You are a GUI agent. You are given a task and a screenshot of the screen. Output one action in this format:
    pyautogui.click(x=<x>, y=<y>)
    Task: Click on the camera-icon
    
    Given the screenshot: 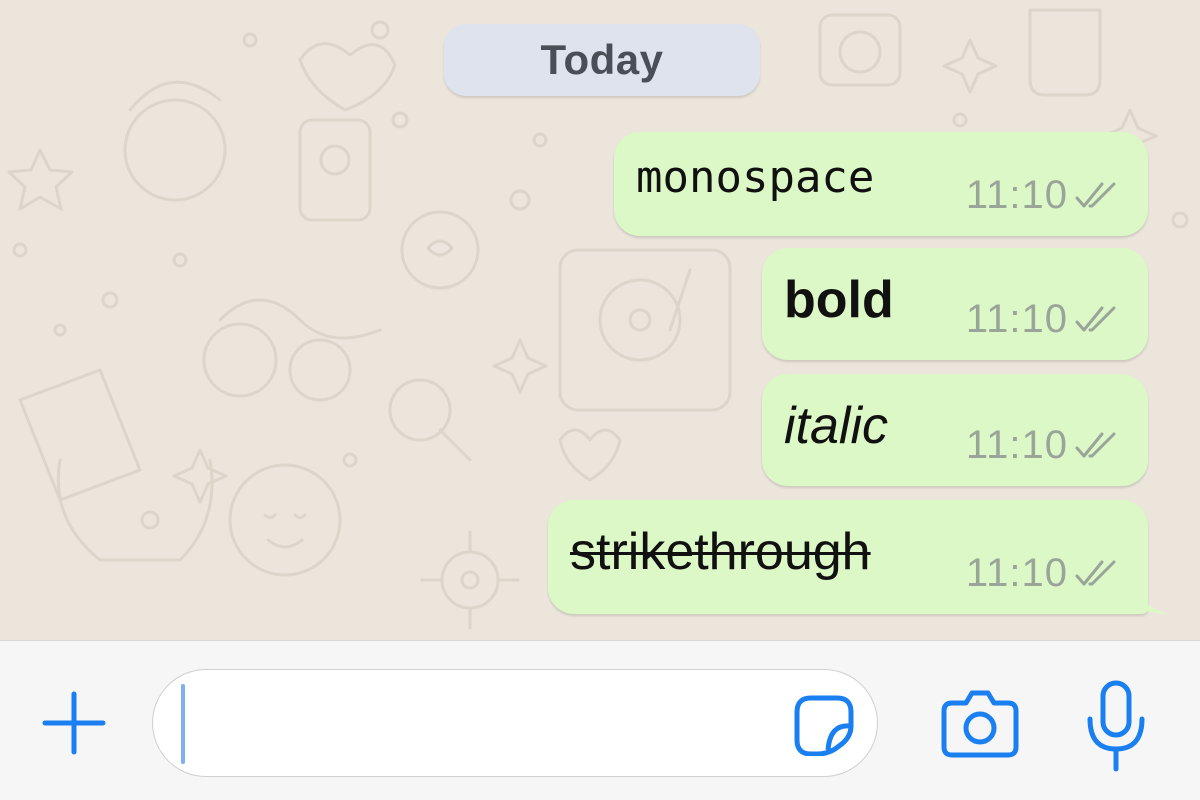 What is the action you would take?
    pyautogui.click(x=980, y=724)
    